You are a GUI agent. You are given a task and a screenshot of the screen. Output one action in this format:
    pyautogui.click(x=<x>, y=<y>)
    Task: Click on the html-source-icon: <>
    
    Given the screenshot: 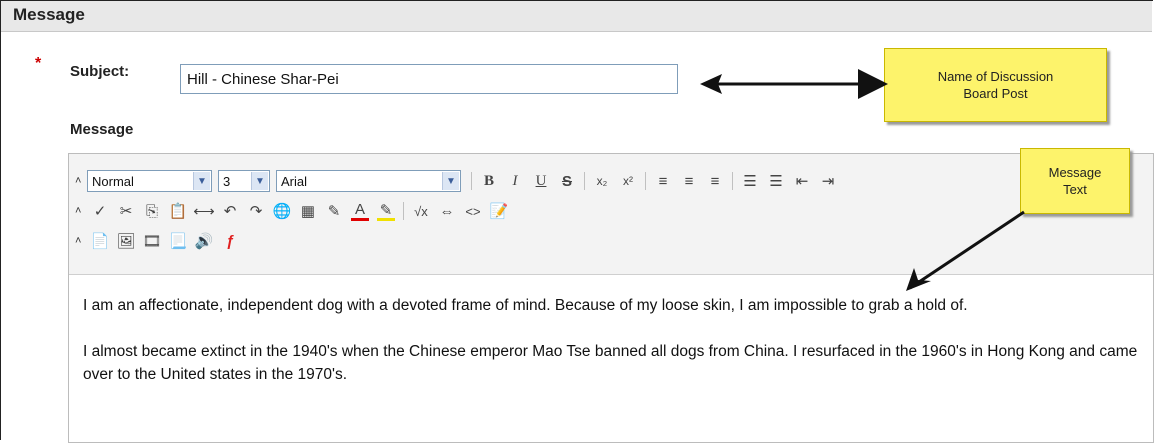 What is the action you would take?
    pyautogui.click(x=473, y=211)
    